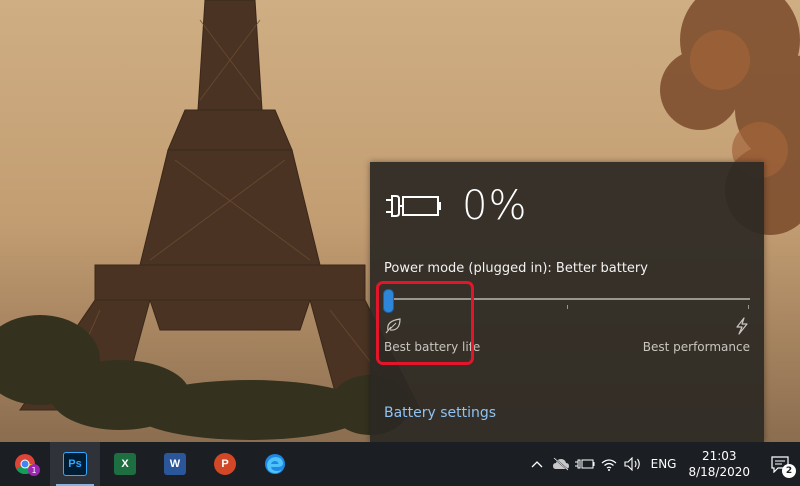  I want to click on word-icon: W, so click(175, 464).